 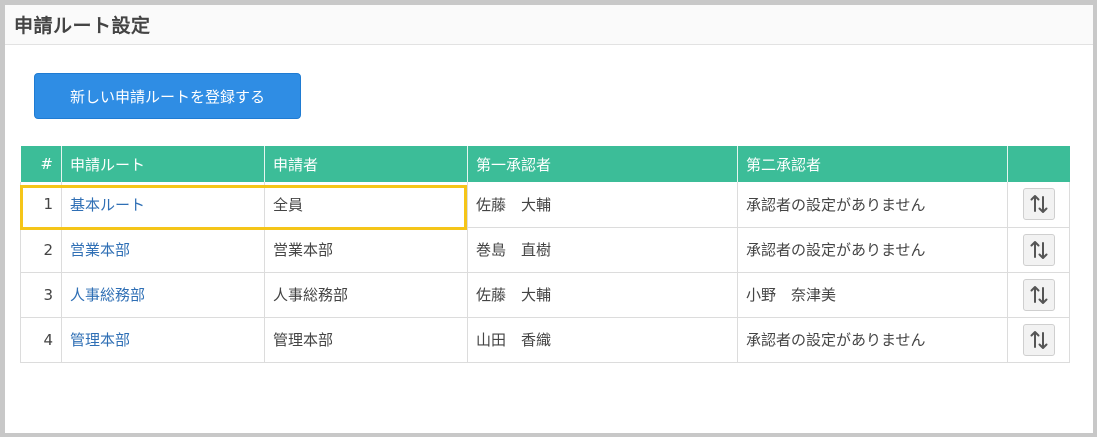 What do you see at coordinates (107, 205) in the screenshot?
I see `route-link: 基本ルート` at bounding box center [107, 205].